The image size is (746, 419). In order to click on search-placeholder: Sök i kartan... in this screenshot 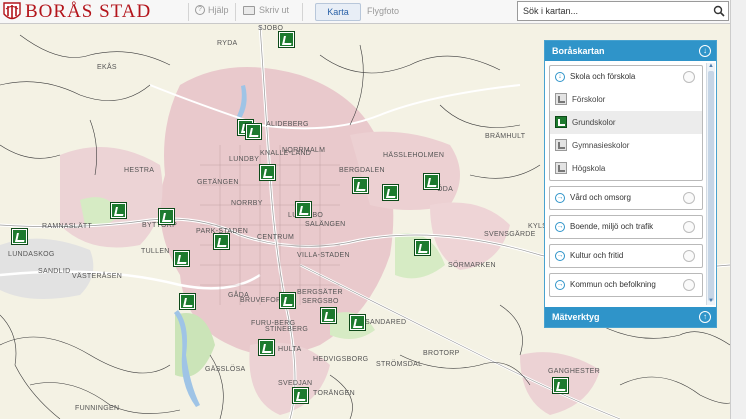, I will do `click(551, 11)`.